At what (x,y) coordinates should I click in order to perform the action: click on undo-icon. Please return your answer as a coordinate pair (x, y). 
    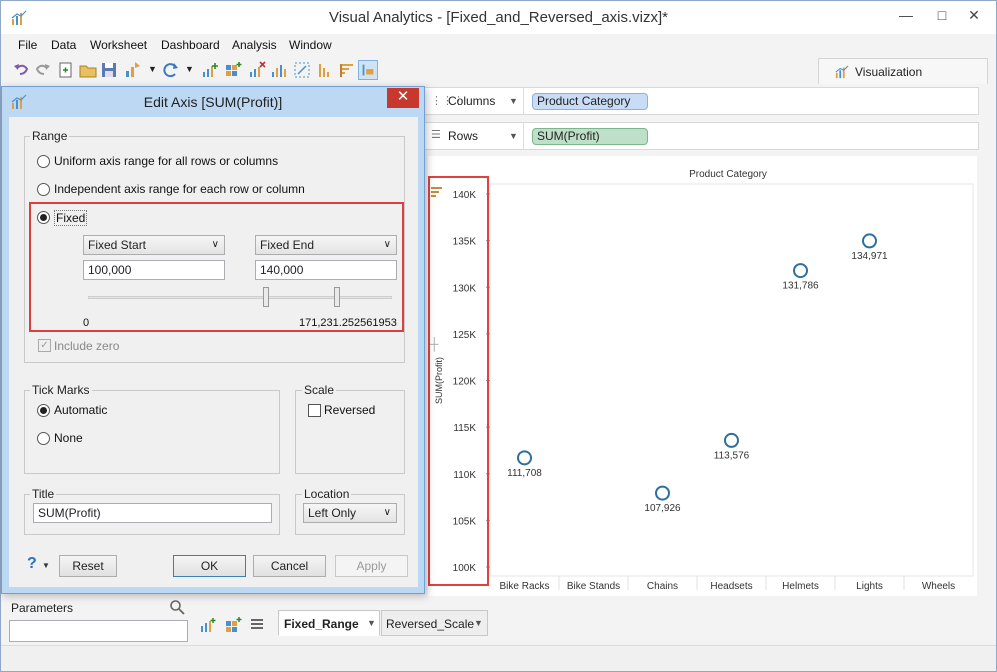
    Looking at the image, I should click on (21, 70).